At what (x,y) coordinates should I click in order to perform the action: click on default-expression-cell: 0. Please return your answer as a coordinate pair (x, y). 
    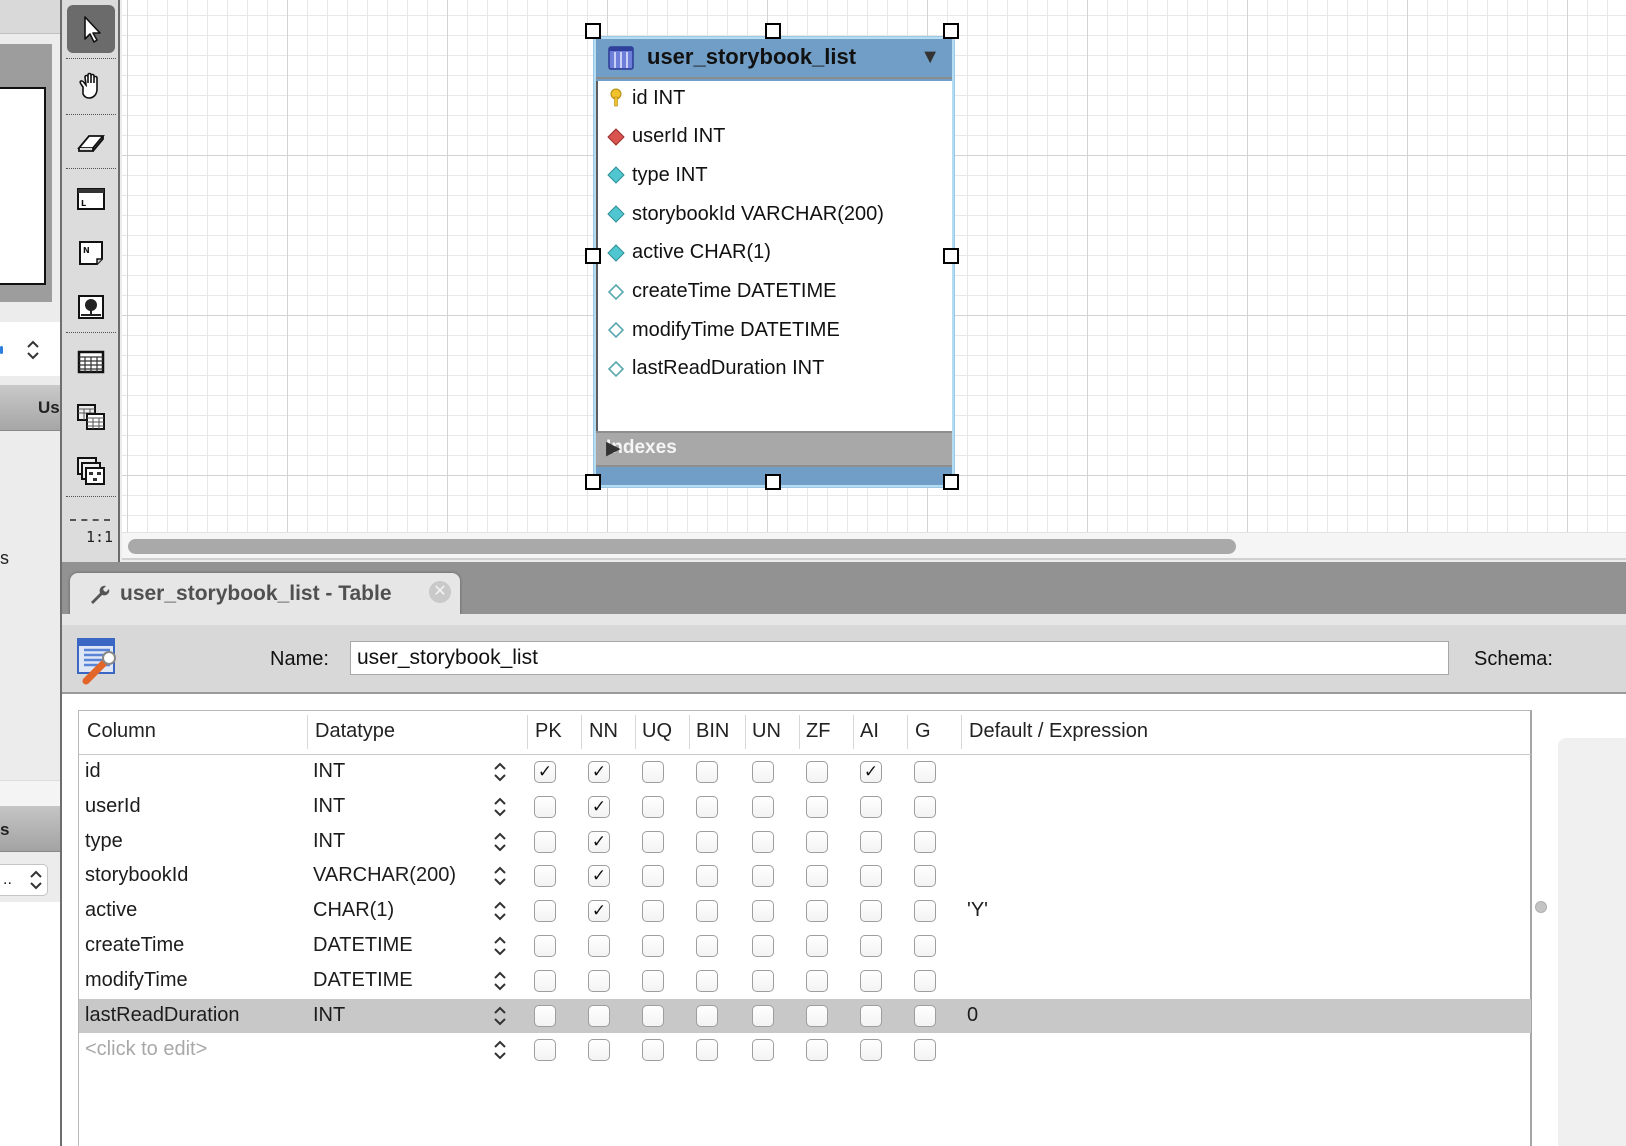
    Looking at the image, I should click on (972, 1015).